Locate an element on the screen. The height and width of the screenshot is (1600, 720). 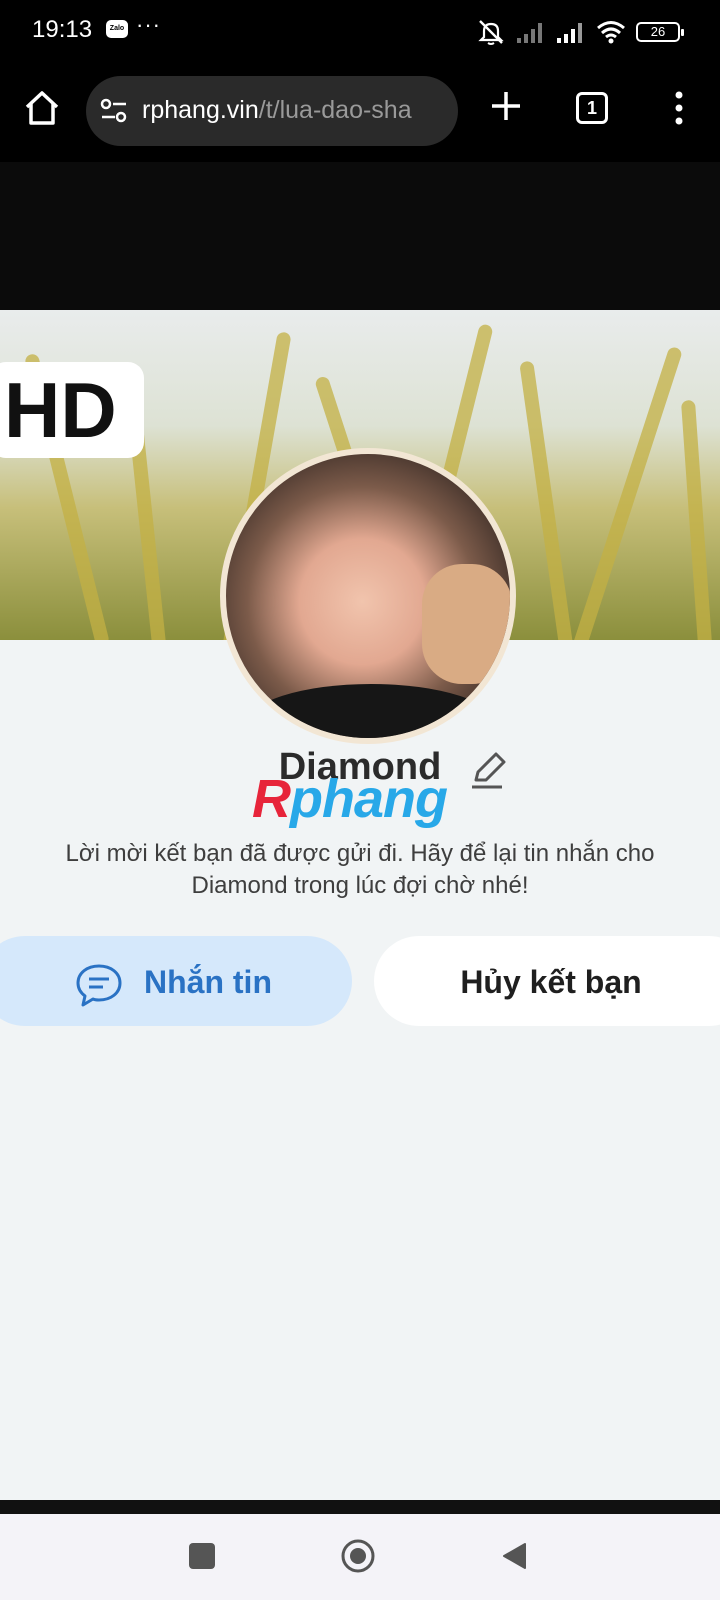
status-icons: 26 is located at coordinates (580, 32).